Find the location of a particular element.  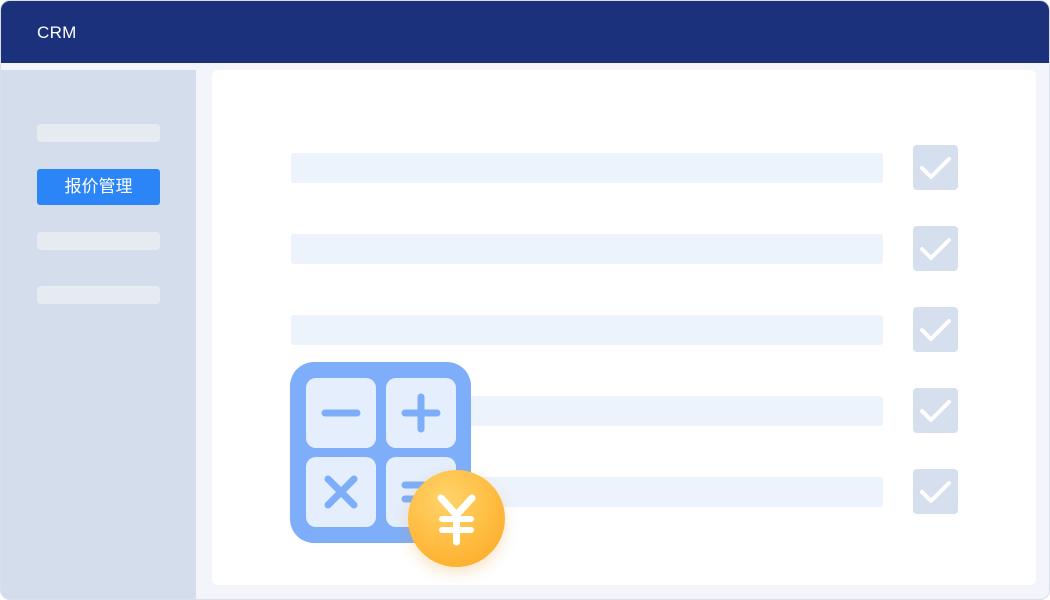

plus-icon is located at coordinates (421, 413).